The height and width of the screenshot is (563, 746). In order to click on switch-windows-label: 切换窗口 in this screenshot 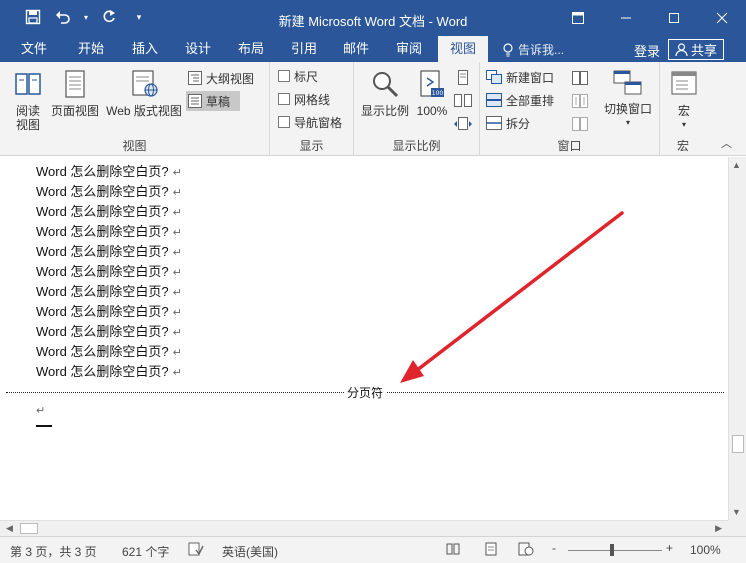, I will do `click(627, 109)`.